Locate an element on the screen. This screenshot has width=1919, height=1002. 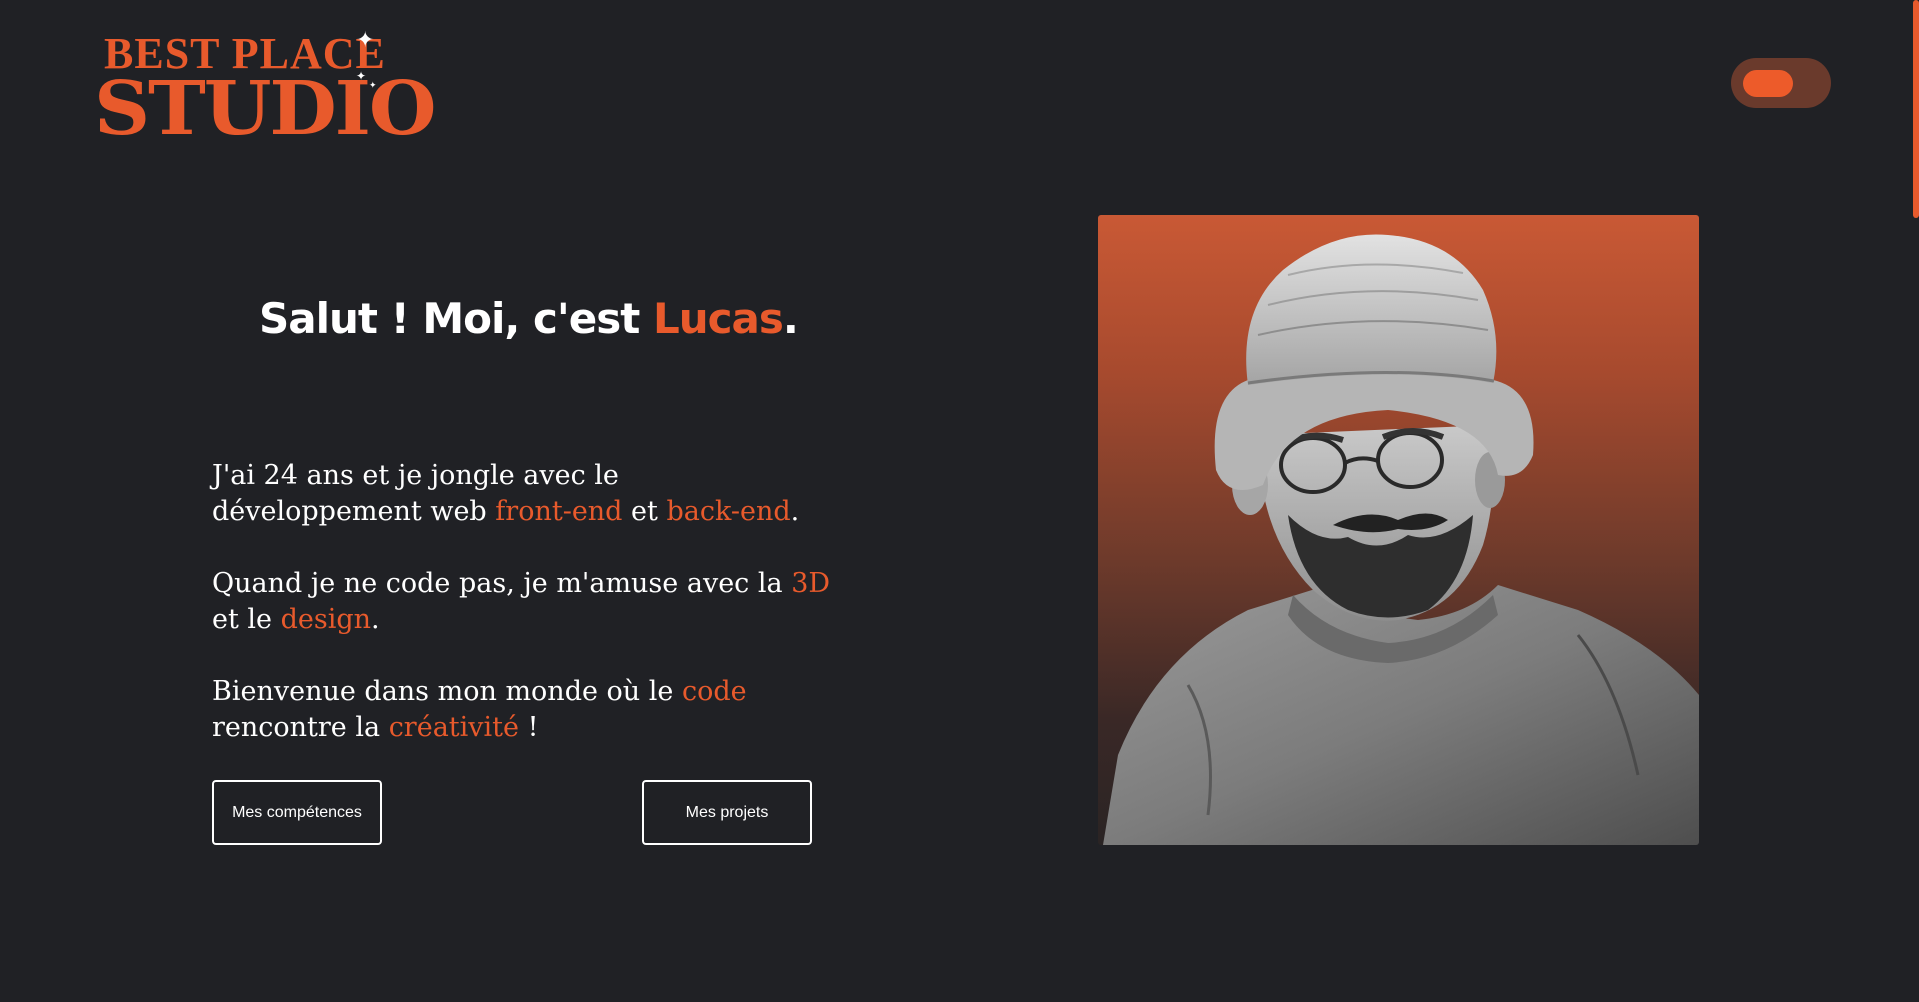
p1-accent-frontend: front-end is located at coordinates (559, 511).